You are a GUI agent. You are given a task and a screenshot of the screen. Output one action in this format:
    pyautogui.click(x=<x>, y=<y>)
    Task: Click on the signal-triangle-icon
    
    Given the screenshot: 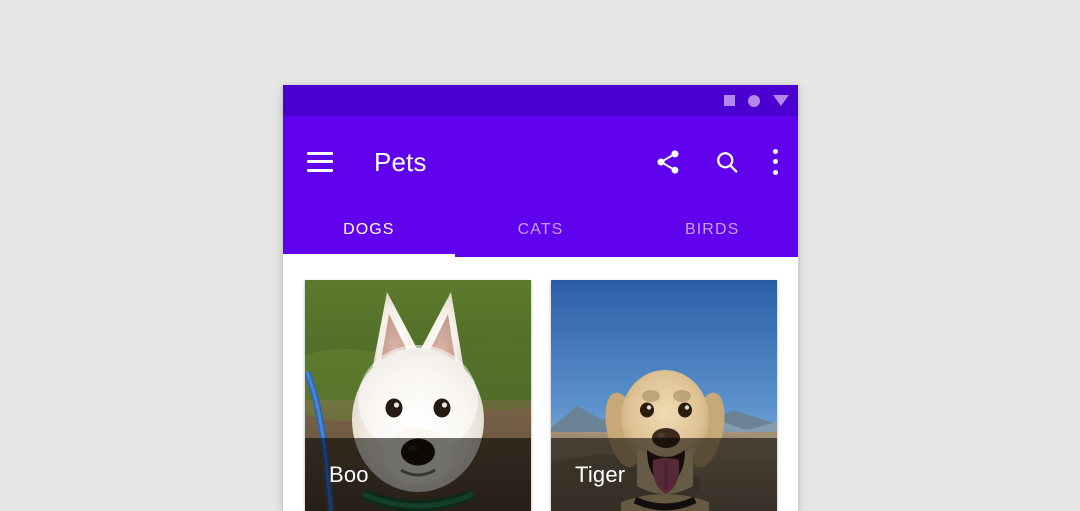 What is the action you would take?
    pyautogui.click(x=781, y=100)
    